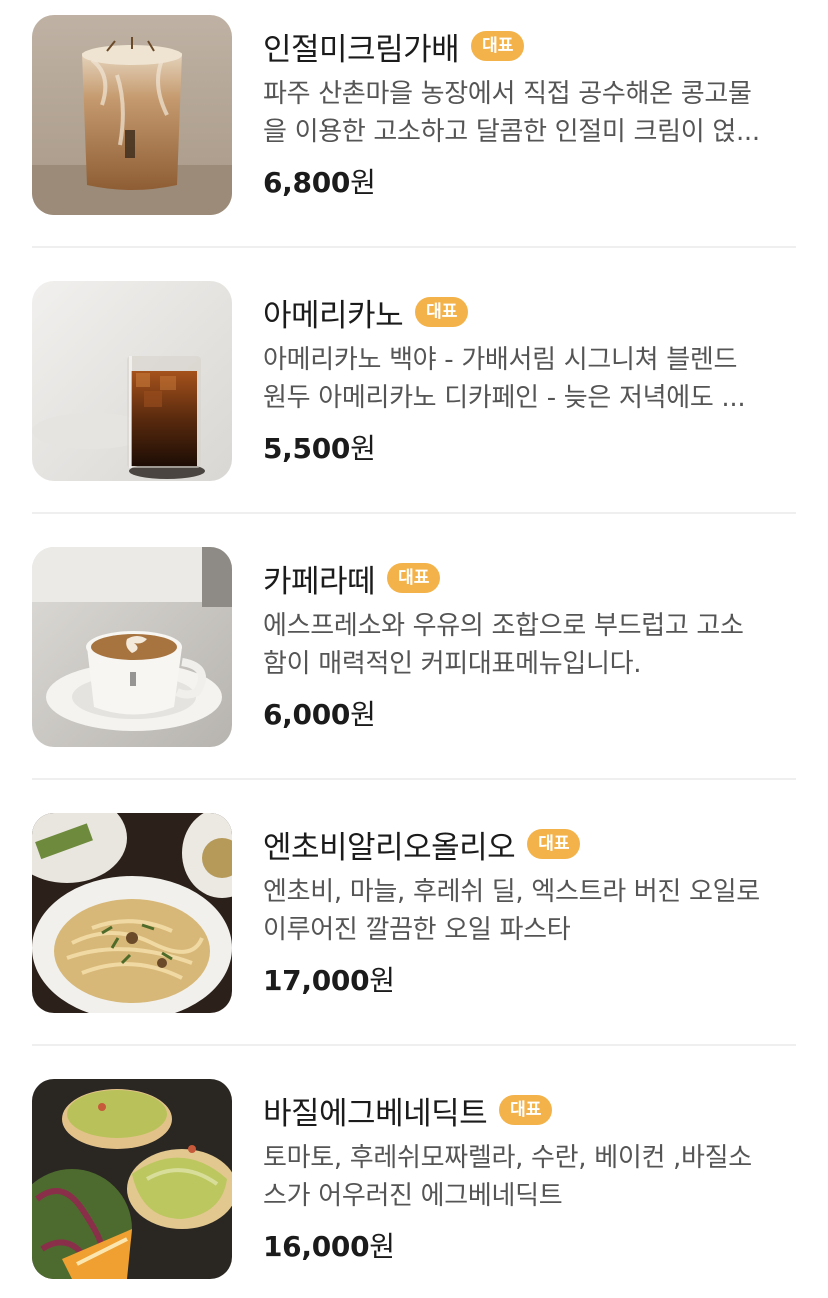  Describe the element at coordinates (511, 892) in the screenshot. I see `description-line: 엔초비, 마늘, 후레쉬 딜, 엑스트라 버진 오일로` at that location.